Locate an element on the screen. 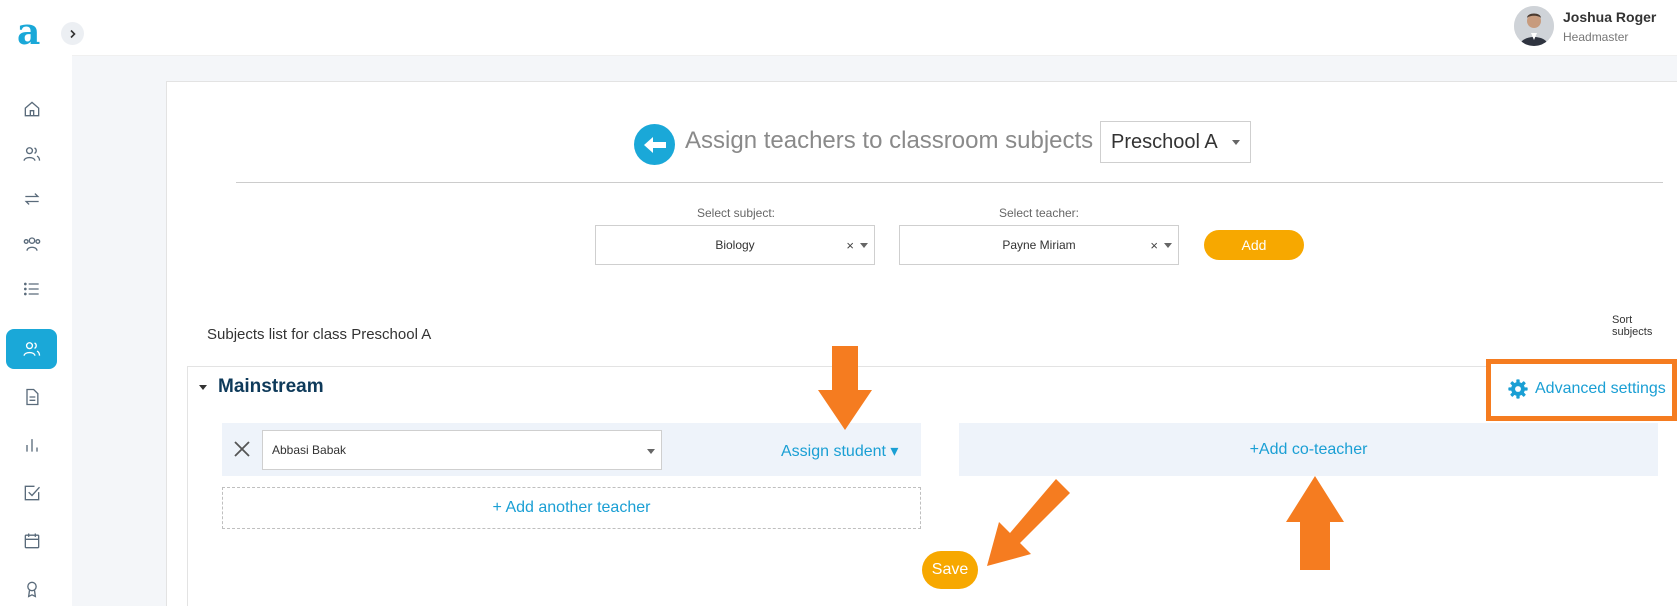 This screenshot has height=606, width=1677. gear-icon is located at coordinates (1518, 389).